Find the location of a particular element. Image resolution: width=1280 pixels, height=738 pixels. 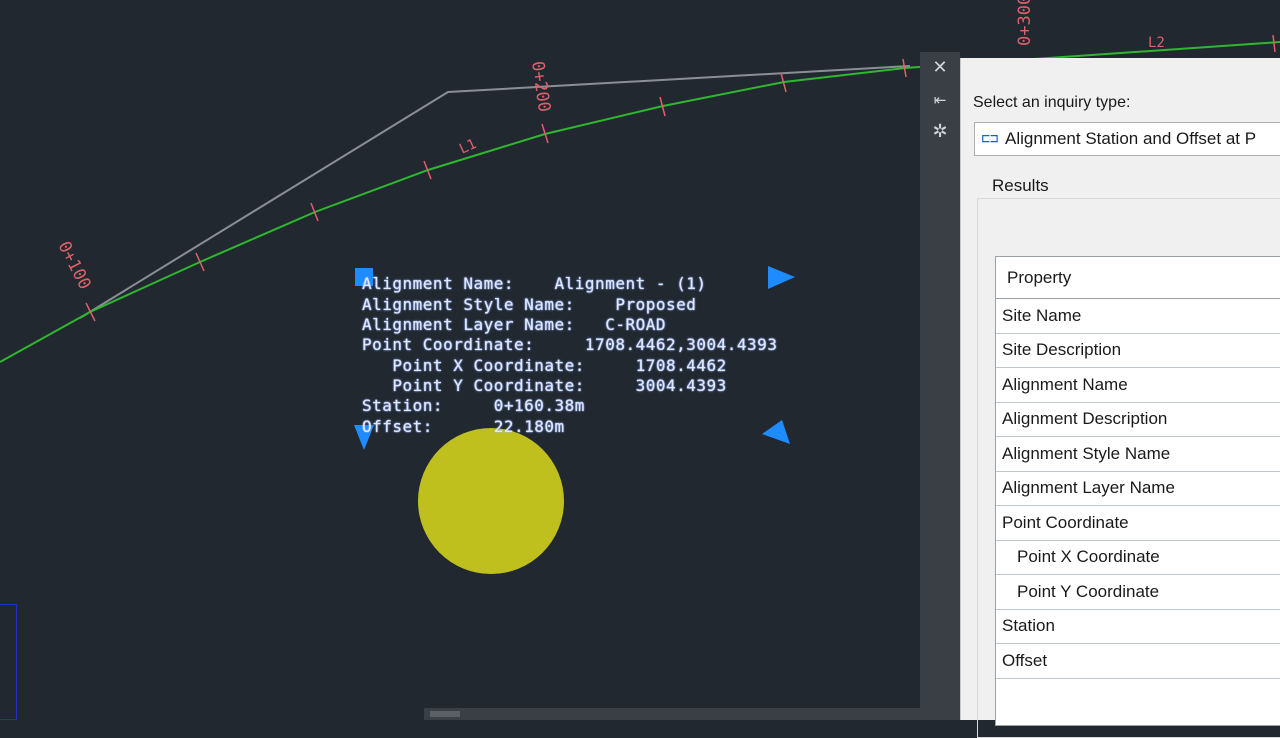

station-label-300: 0+300 is located at coordinates (1025, 23).